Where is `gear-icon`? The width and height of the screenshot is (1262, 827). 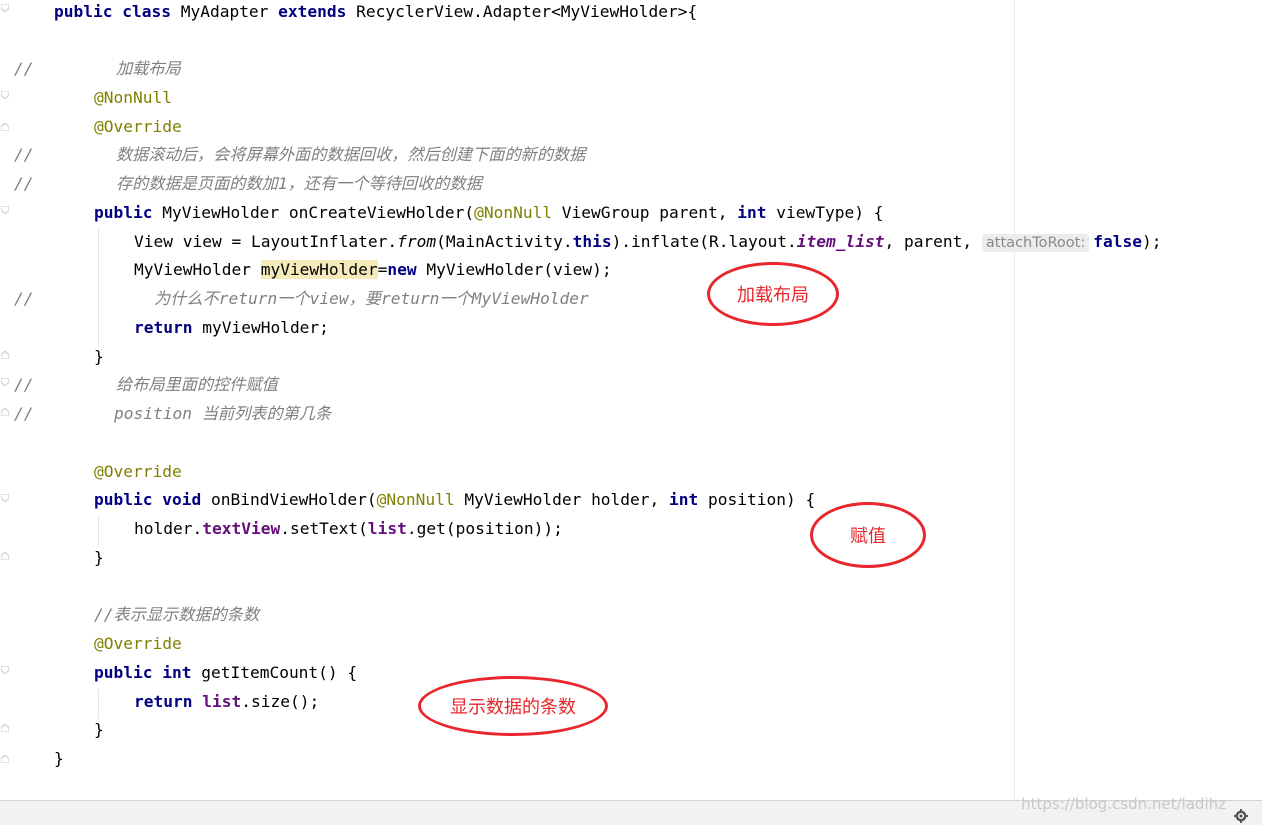 gear-icon is located at coordinates (1241, 817).